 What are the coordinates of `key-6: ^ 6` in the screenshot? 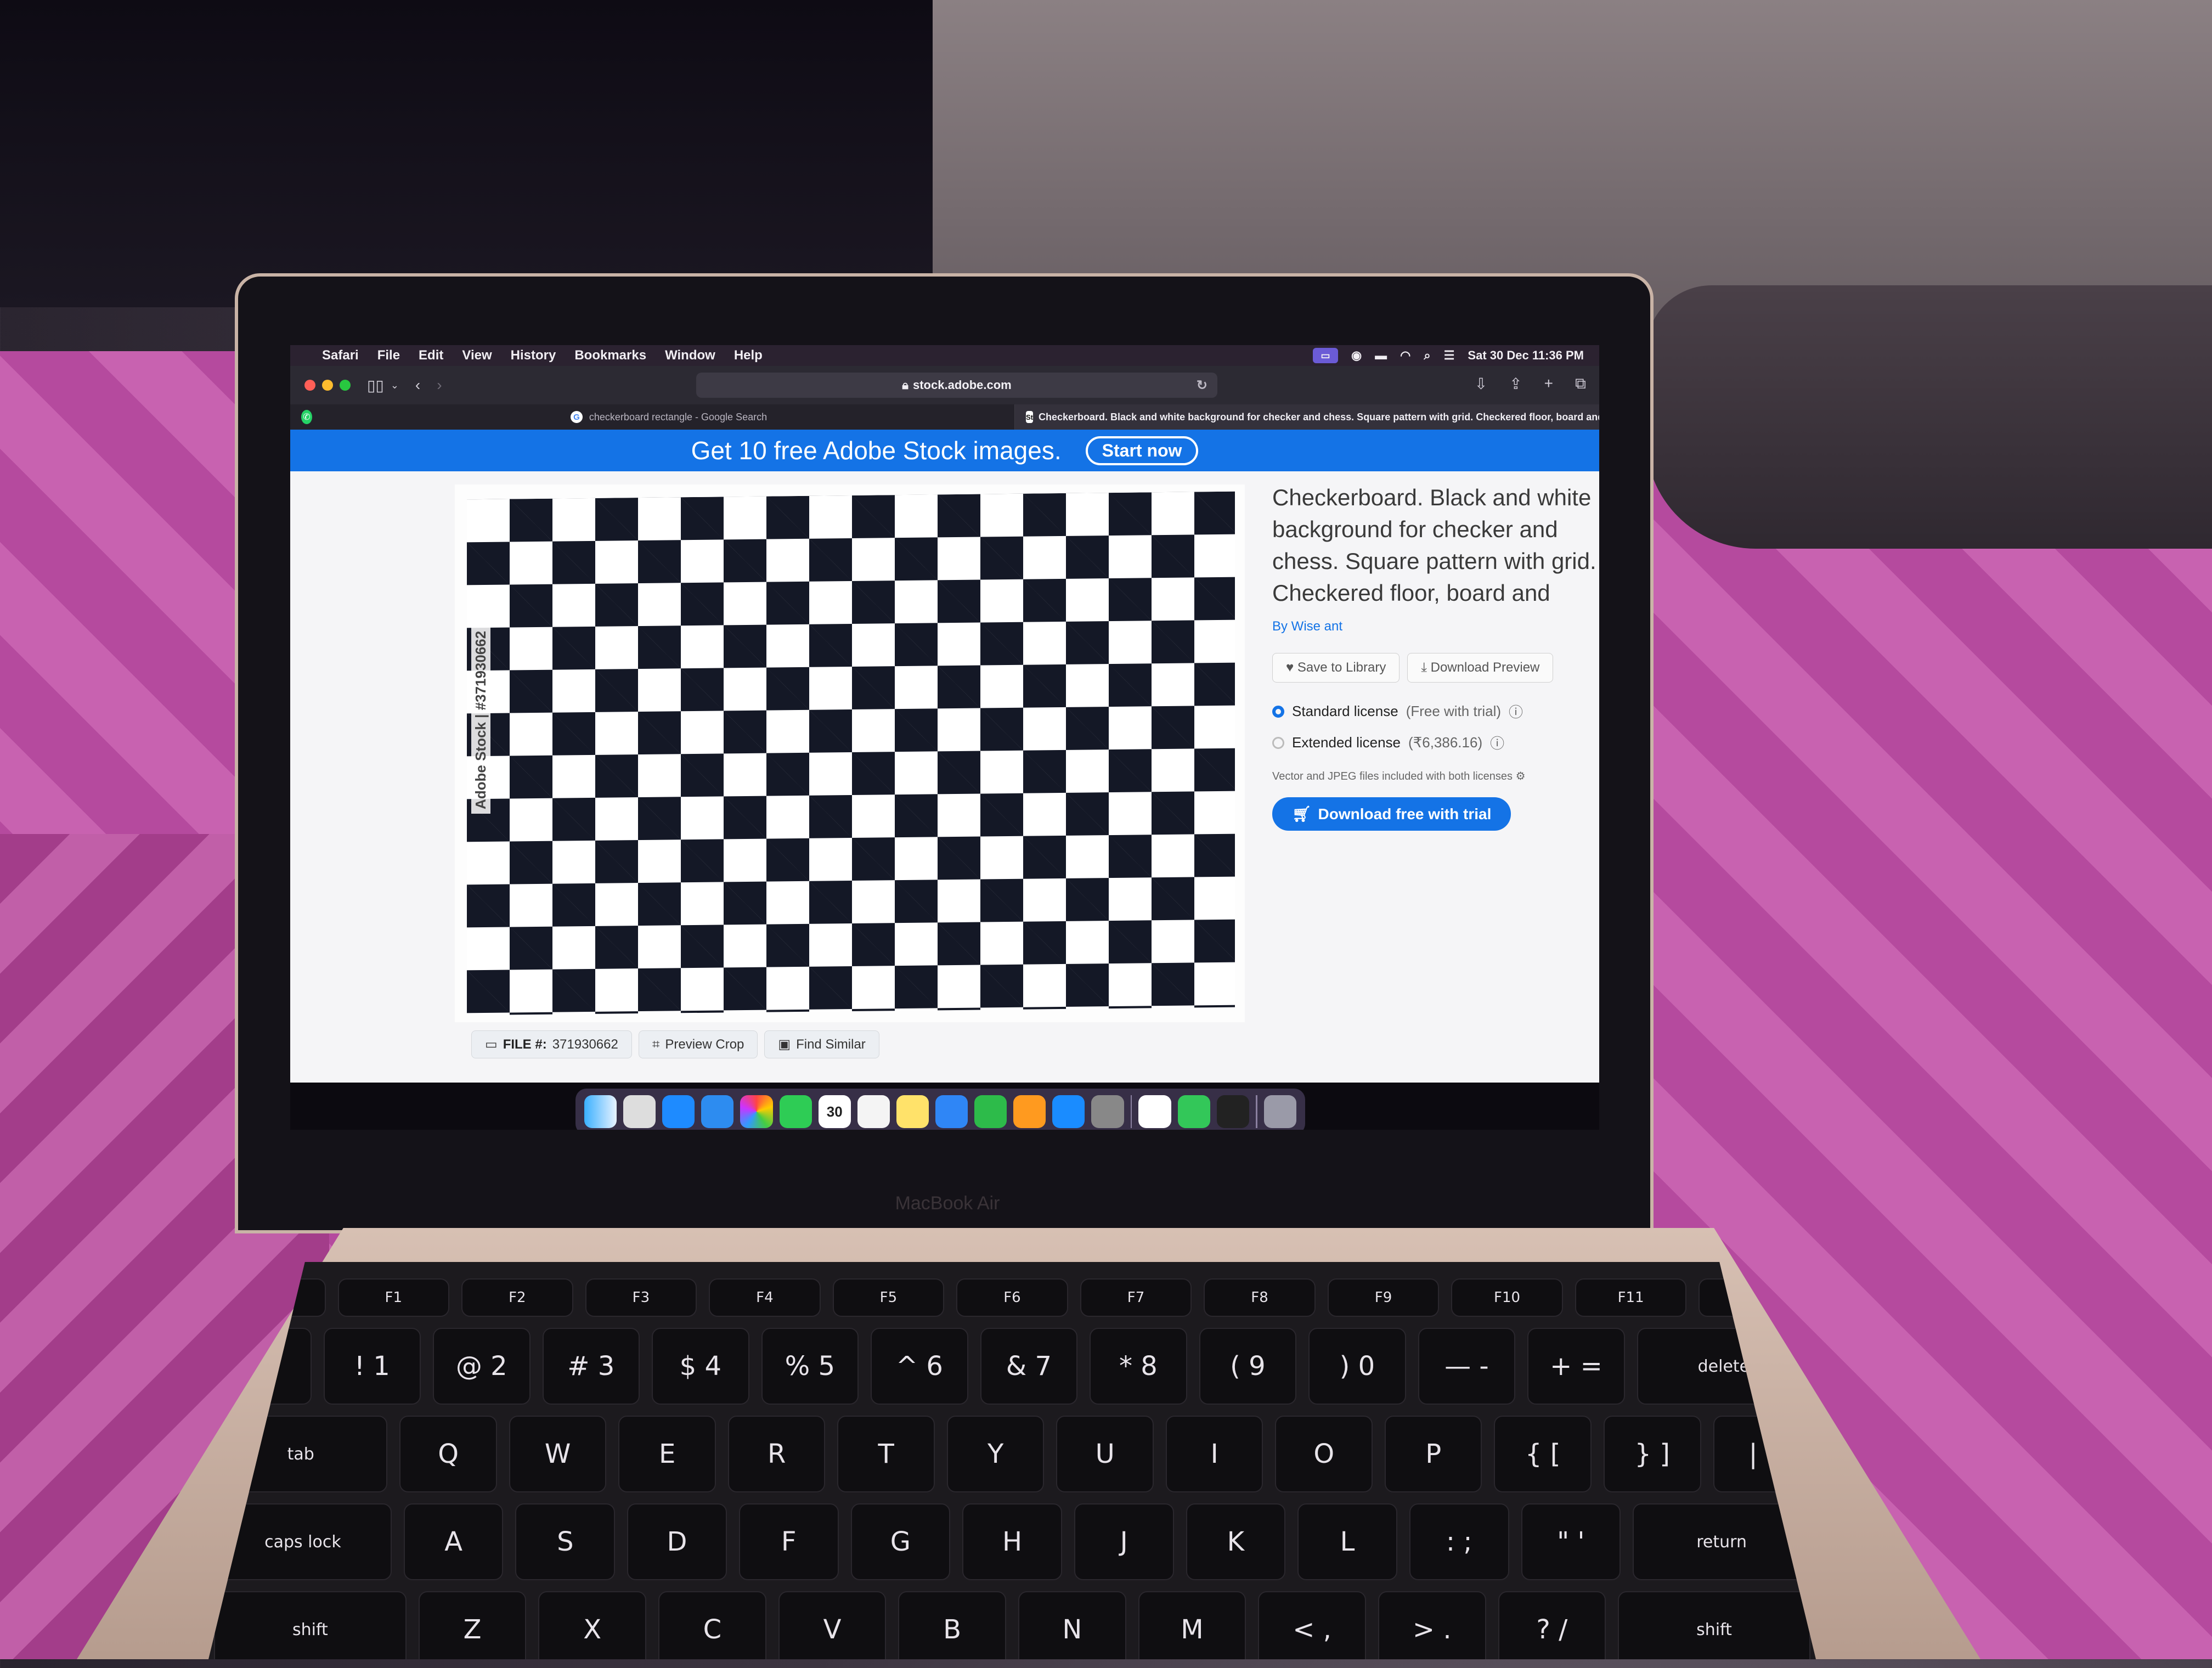 It's located at (919, 1366).